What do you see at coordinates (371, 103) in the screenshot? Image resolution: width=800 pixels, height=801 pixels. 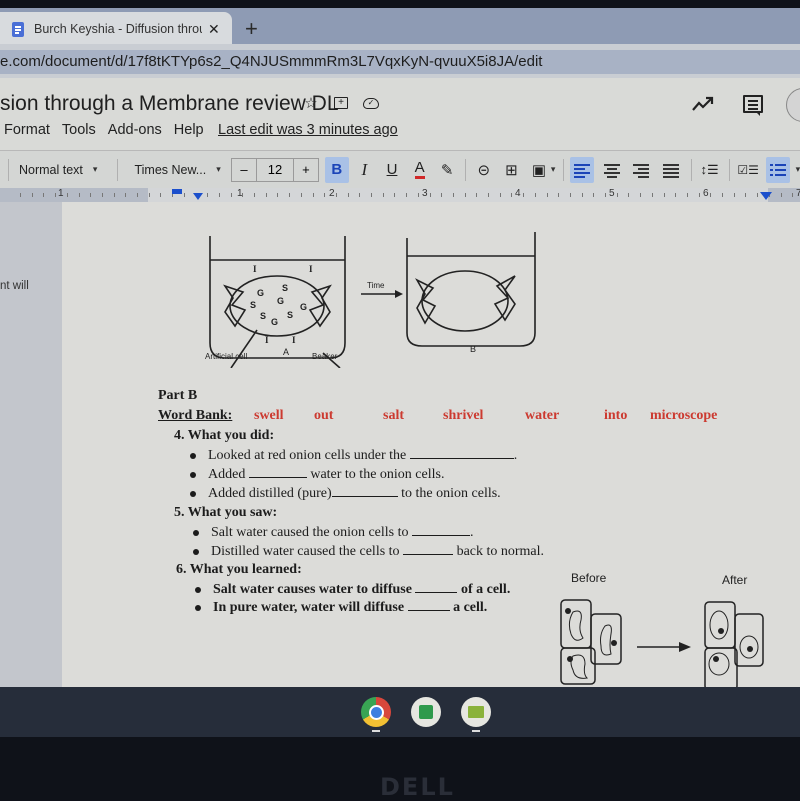 I see `cloud-status-icon: ✓` at bounding box center [371, 103].